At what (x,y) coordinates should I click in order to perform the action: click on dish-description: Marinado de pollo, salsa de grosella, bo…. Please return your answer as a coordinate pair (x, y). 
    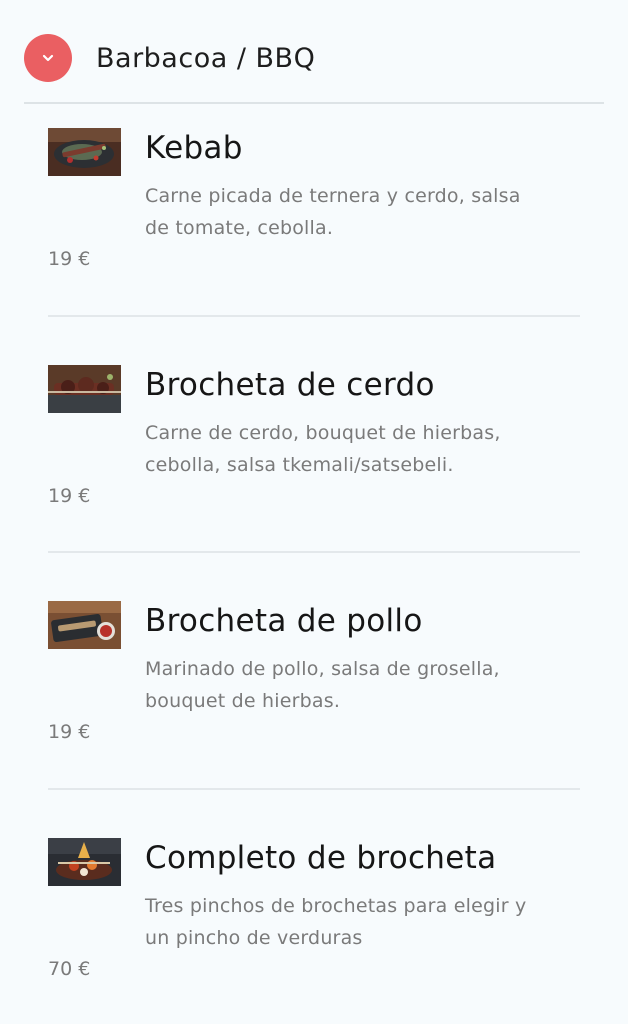
    Looking at the image, I should click on (322, 685).